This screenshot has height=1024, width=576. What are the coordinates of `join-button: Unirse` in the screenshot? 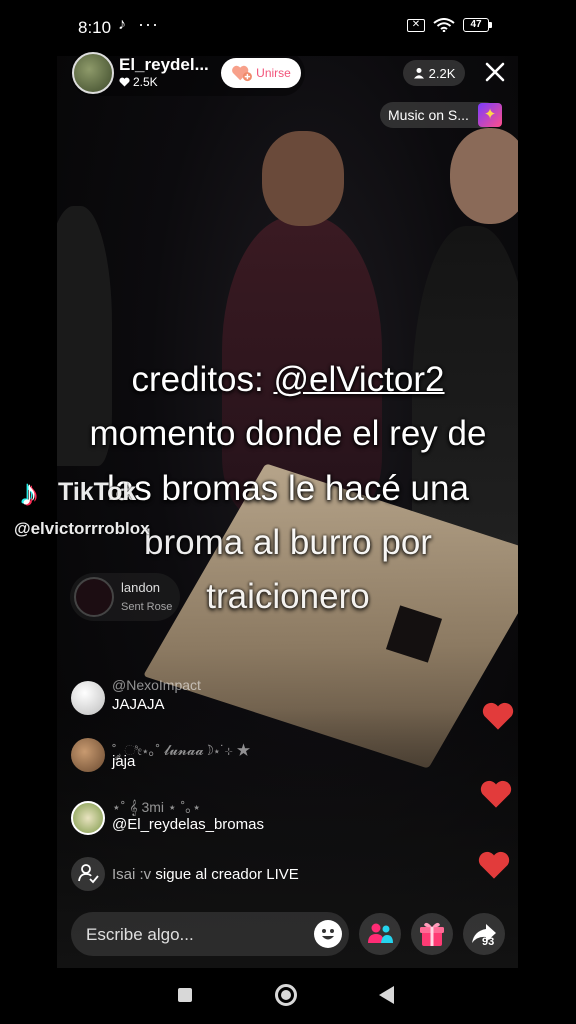 It's located at (261, 73).